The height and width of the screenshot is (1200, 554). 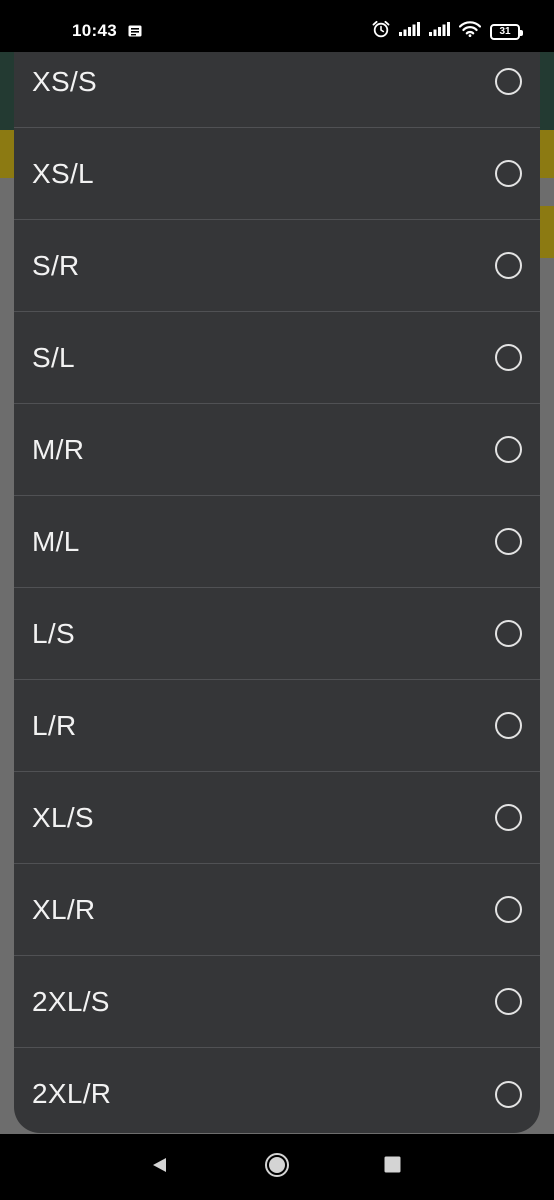 I want to click on back-button, so click(x=160, y=1167).